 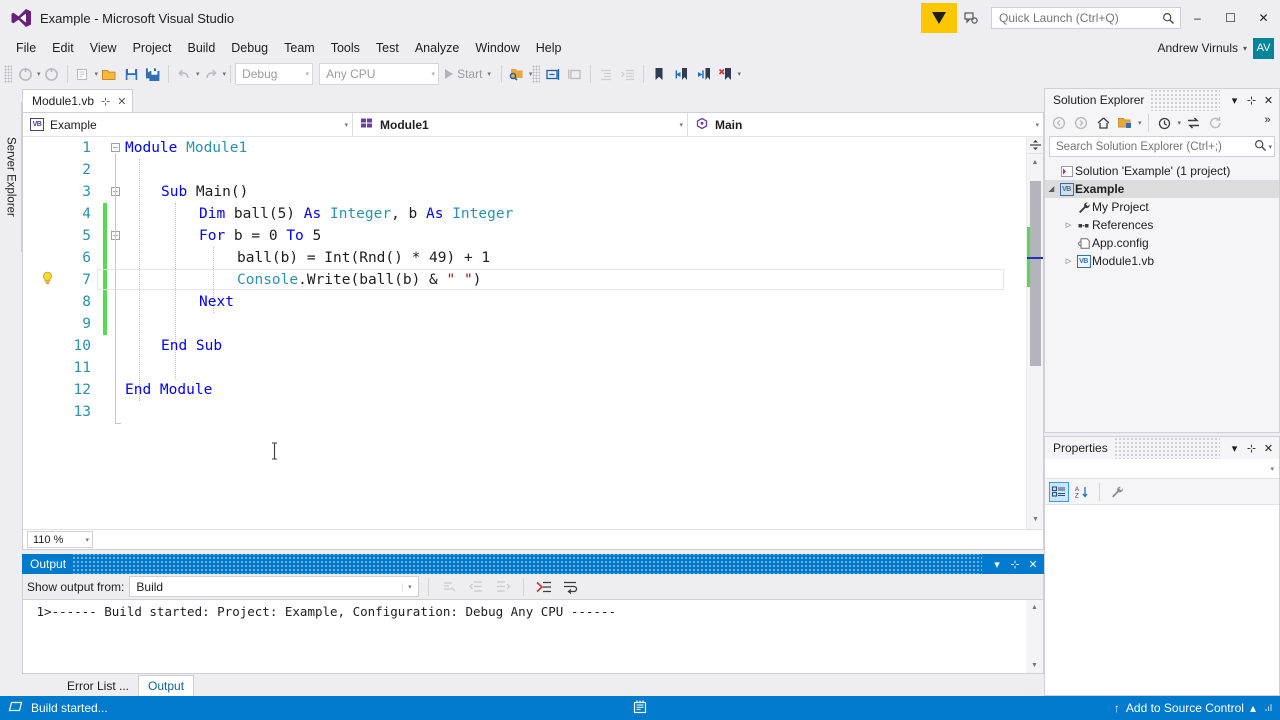 I want to click on pending-changes-history-icon, so click(x=1165, y=123).